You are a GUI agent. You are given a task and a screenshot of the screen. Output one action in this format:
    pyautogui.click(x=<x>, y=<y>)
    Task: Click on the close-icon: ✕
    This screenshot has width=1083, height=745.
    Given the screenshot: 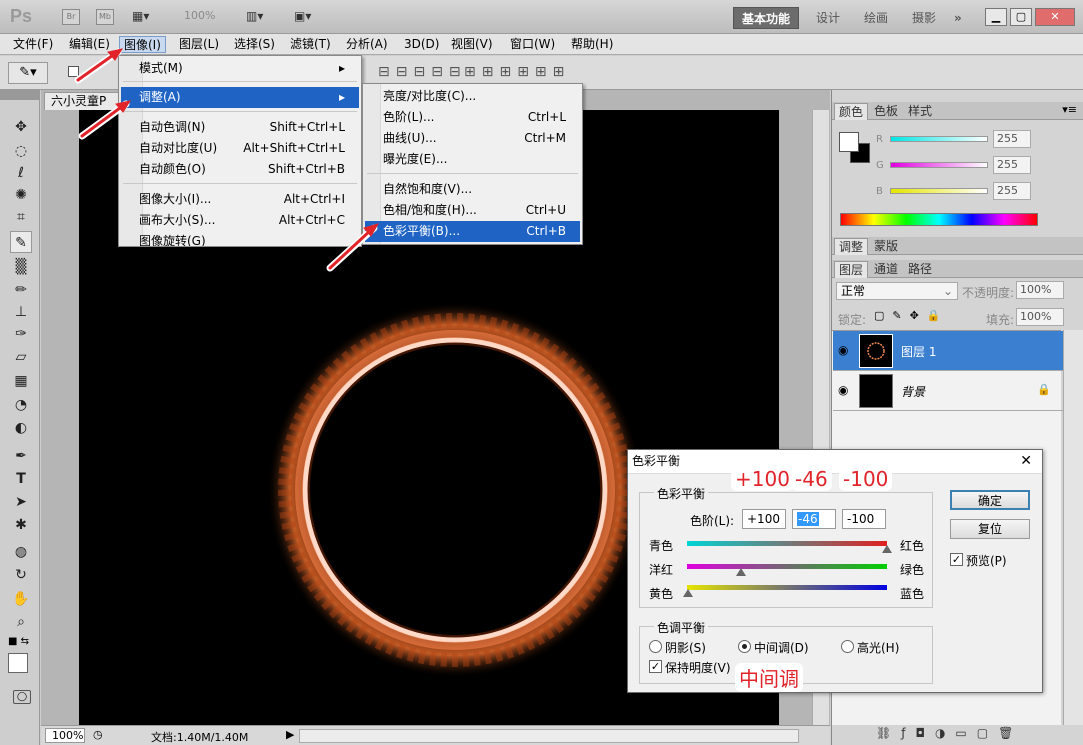 What is the action you would take?
    pyautogui.click(x=1026, y=461)
    